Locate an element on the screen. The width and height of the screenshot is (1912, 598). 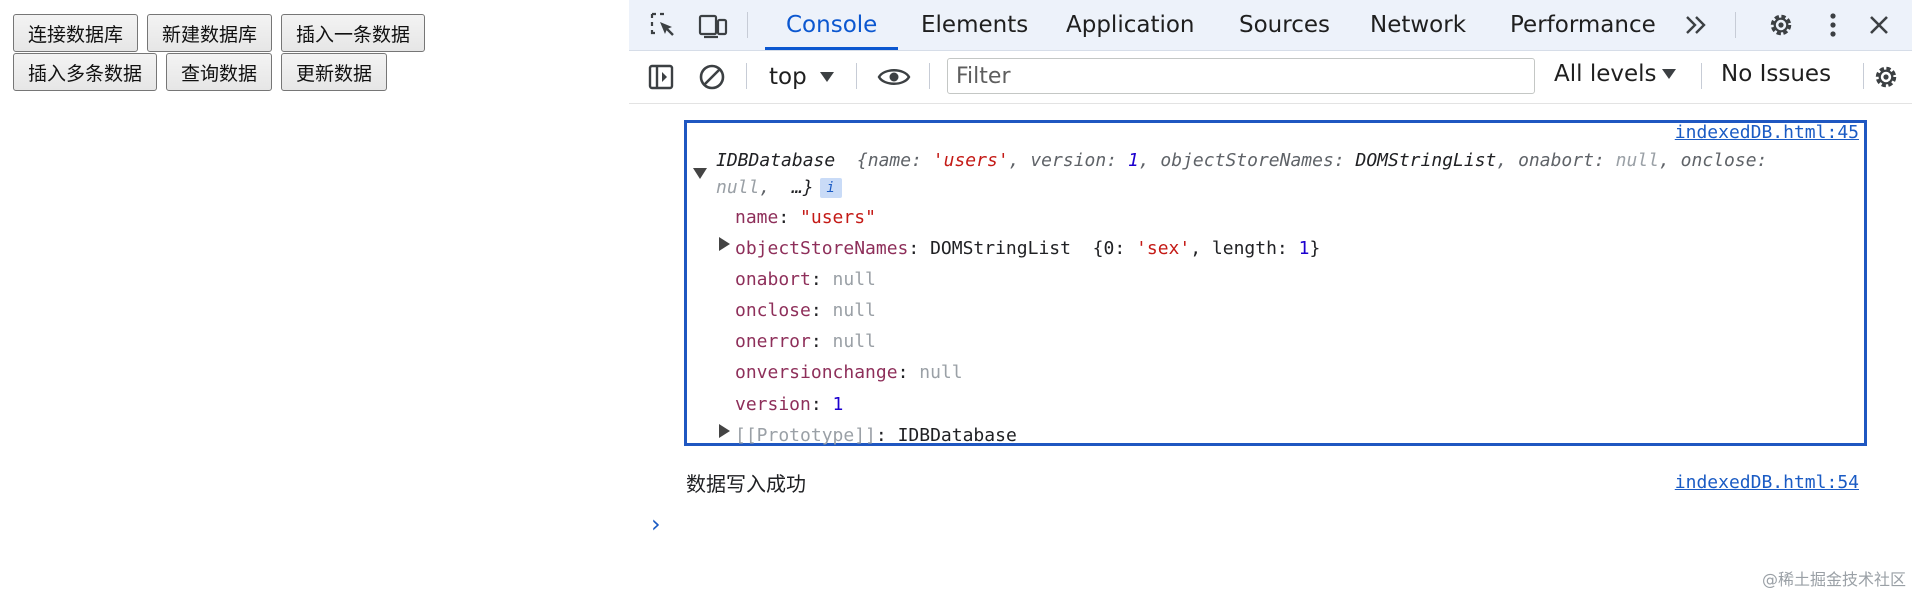
device-toolbar-icon is located at coordinates (713, 25).